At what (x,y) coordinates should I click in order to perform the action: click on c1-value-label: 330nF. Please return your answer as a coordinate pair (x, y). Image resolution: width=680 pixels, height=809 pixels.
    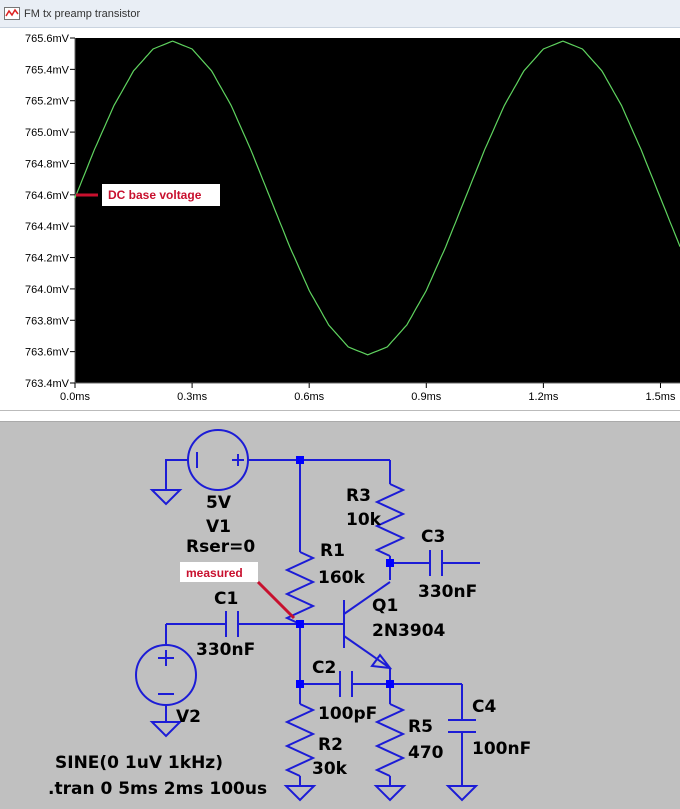
    Looking at the image, I should click on (225, 650).